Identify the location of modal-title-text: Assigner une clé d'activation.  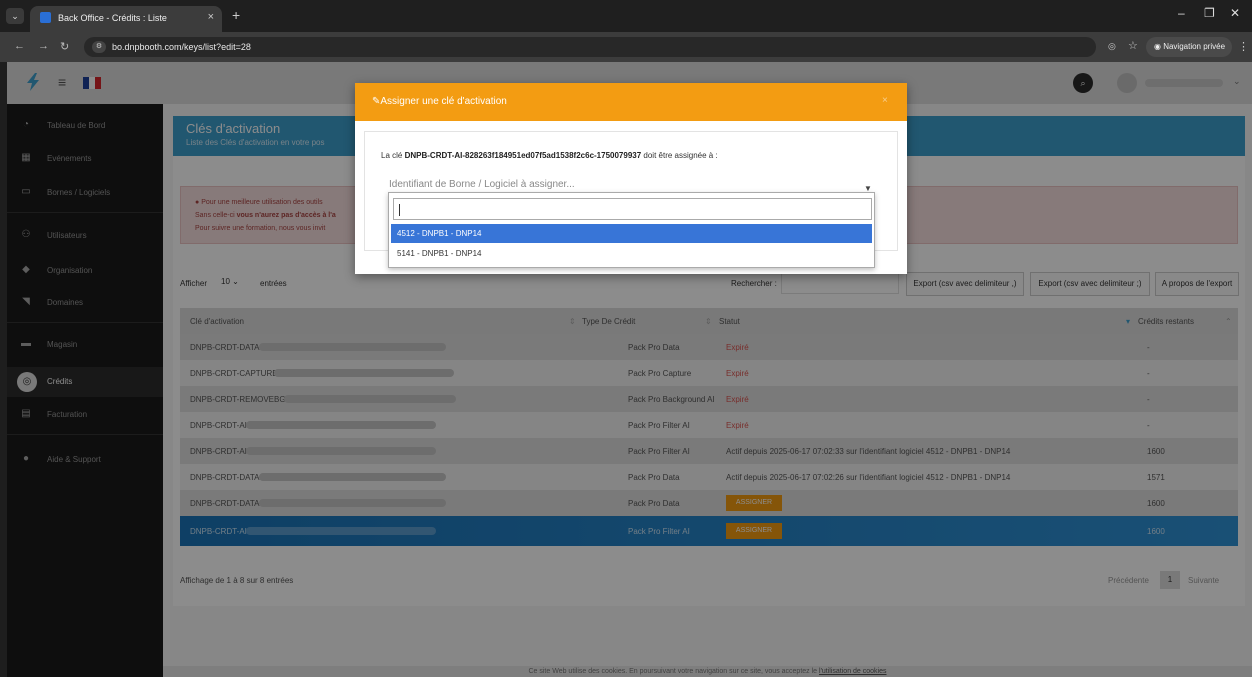
(443, 101).